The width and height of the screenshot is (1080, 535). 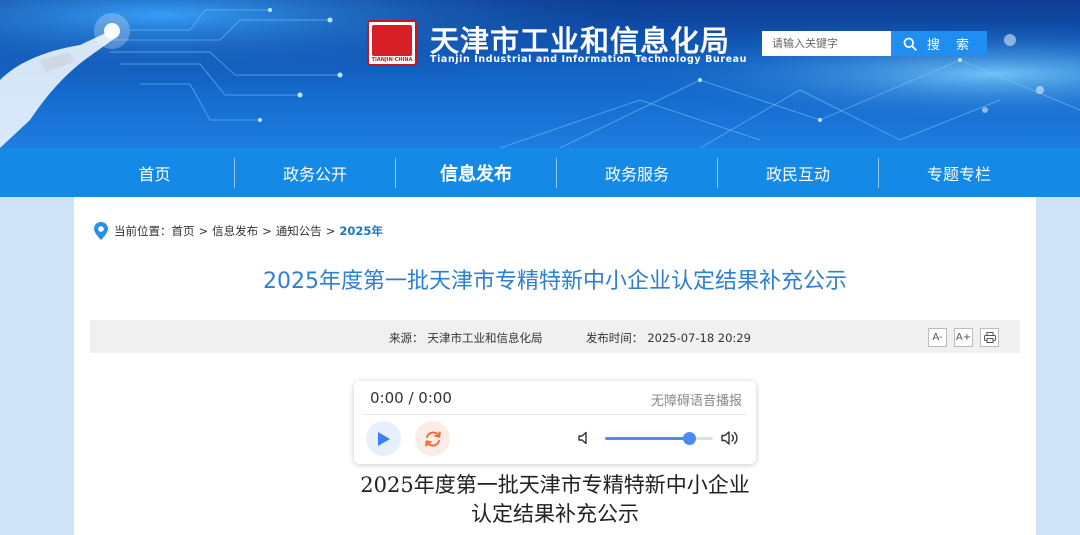 I want to click on play-icon, so click(x=383, y=438).